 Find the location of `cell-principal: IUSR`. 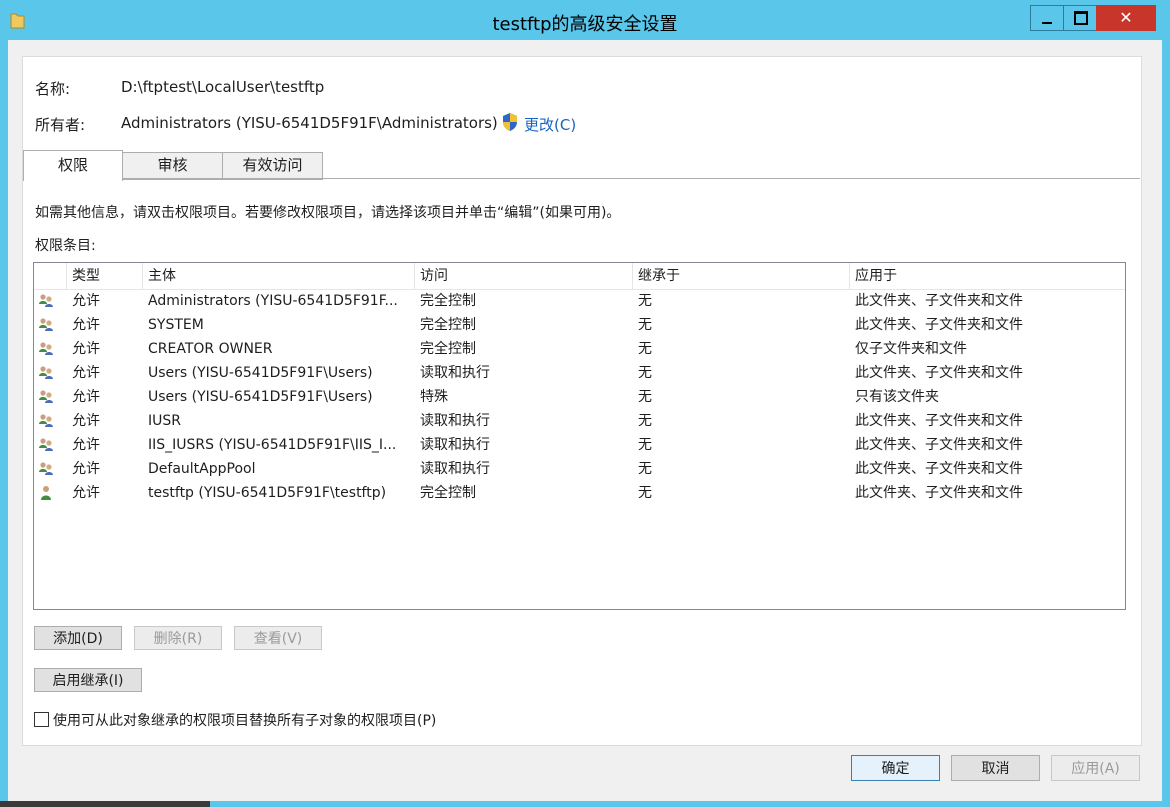

cell-principal: IUSR is located at coordinates (164, 421).